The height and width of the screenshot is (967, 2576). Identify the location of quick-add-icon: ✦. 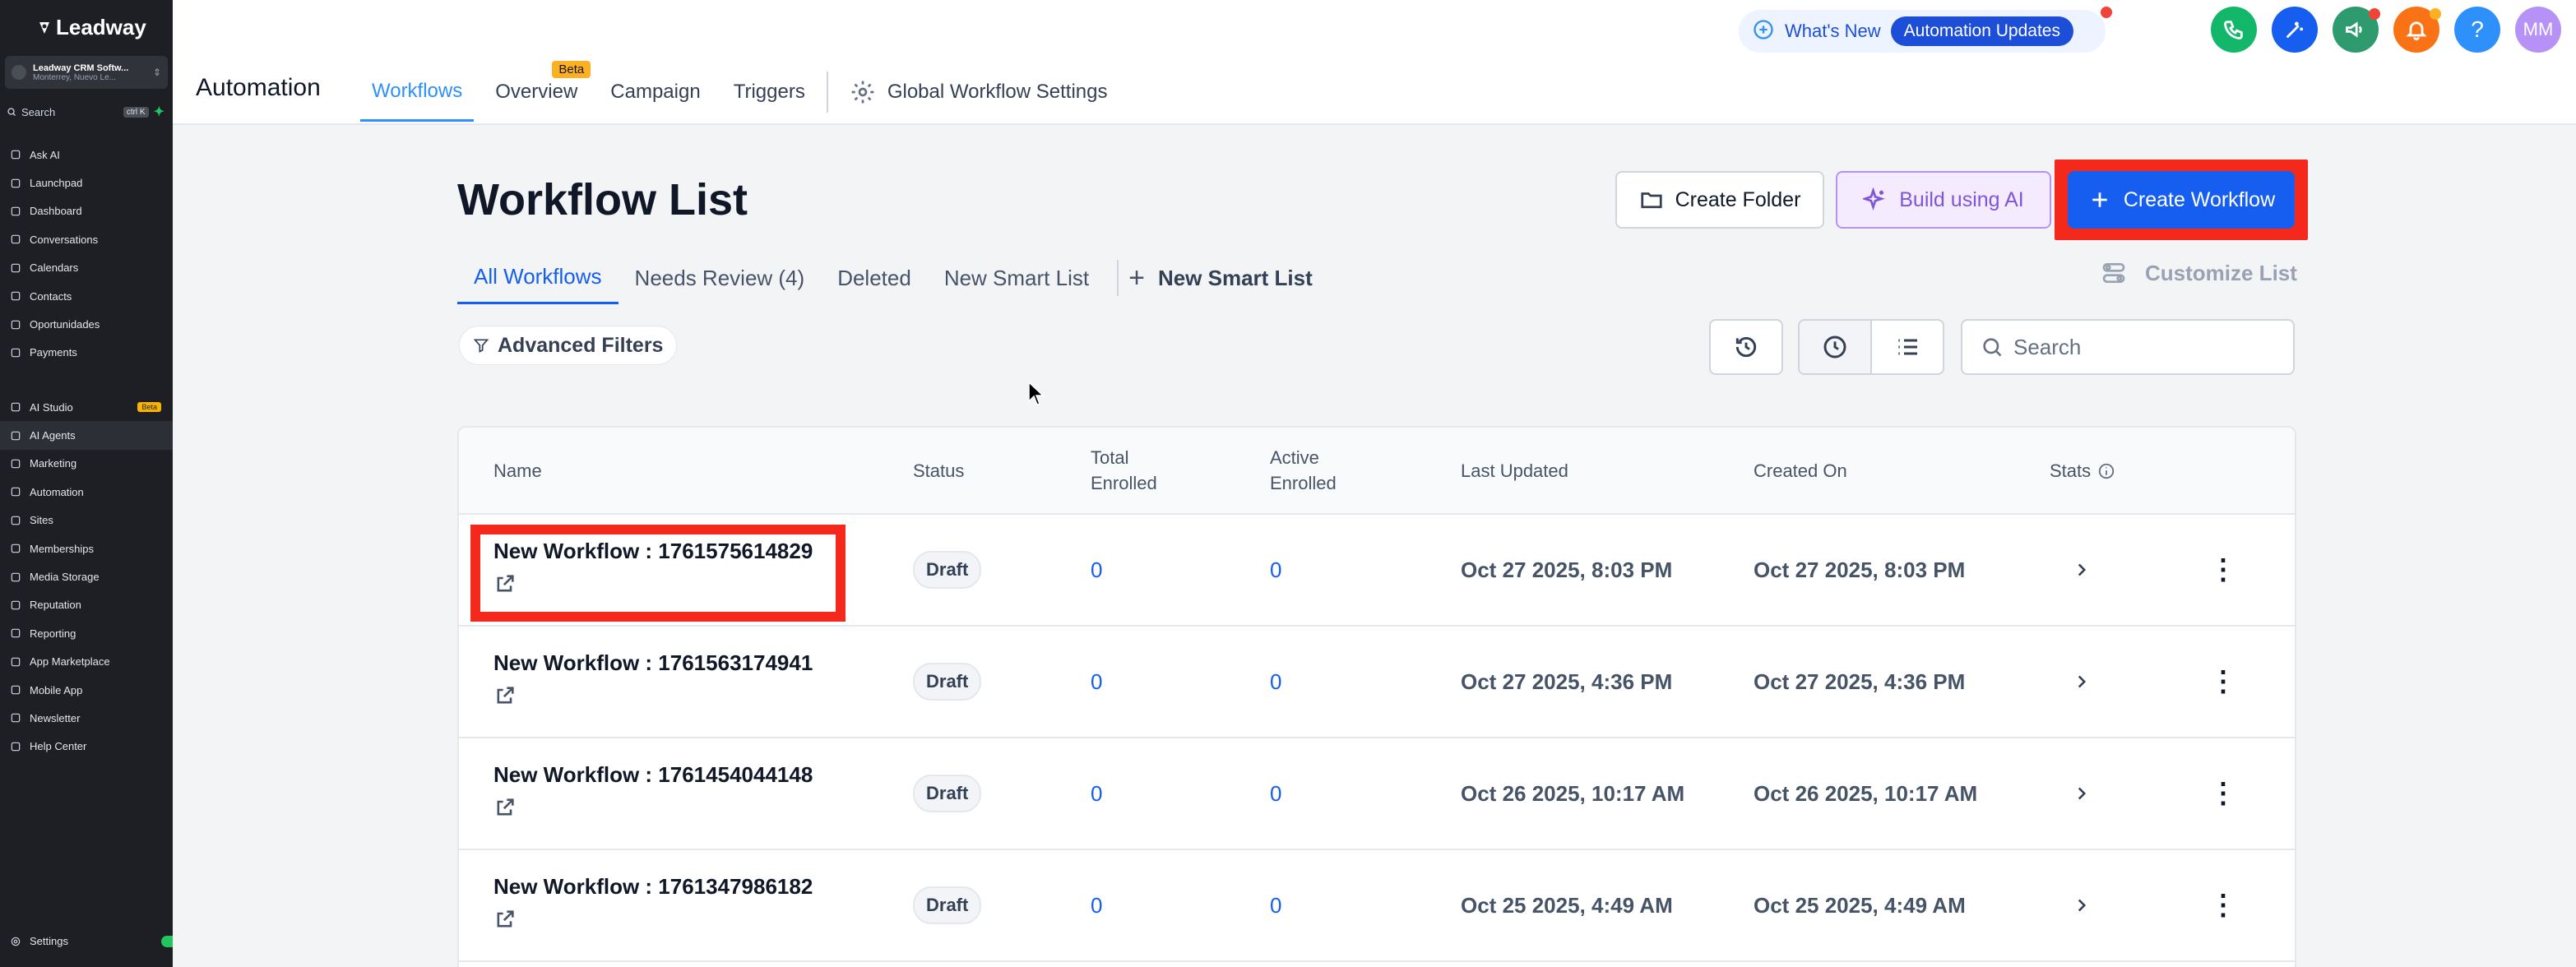
(159, 112).